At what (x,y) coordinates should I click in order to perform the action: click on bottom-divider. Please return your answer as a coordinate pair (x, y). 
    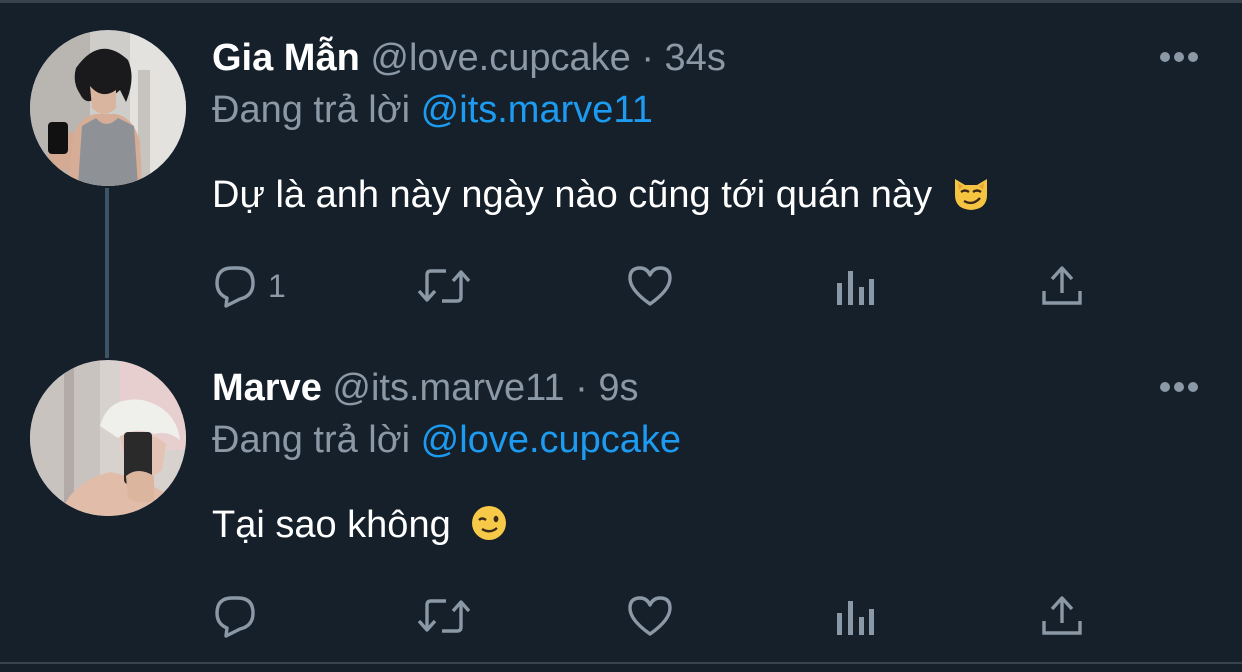
    Looking at the image, I should click on (621, 663).